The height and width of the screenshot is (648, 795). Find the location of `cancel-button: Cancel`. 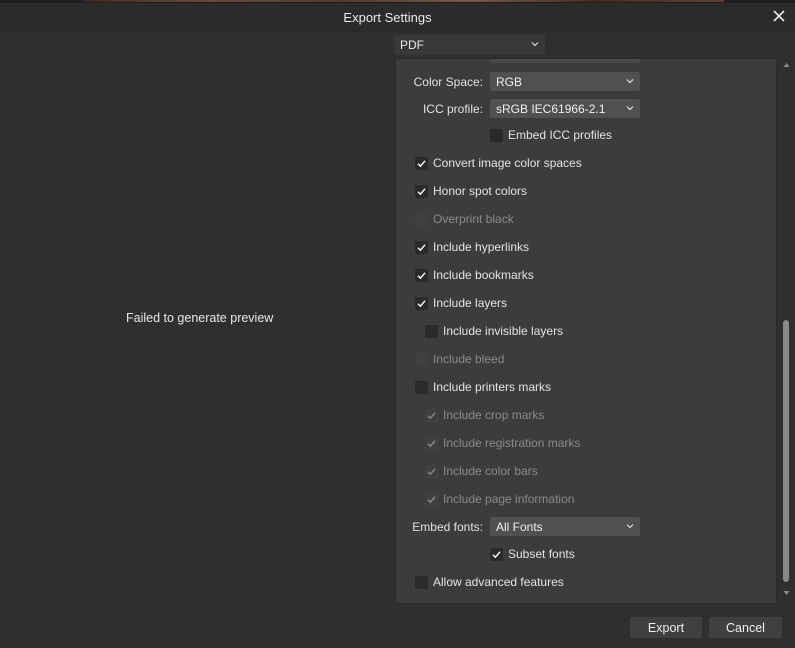

cancel-button: Cancel is located at coordinates (745, 627).